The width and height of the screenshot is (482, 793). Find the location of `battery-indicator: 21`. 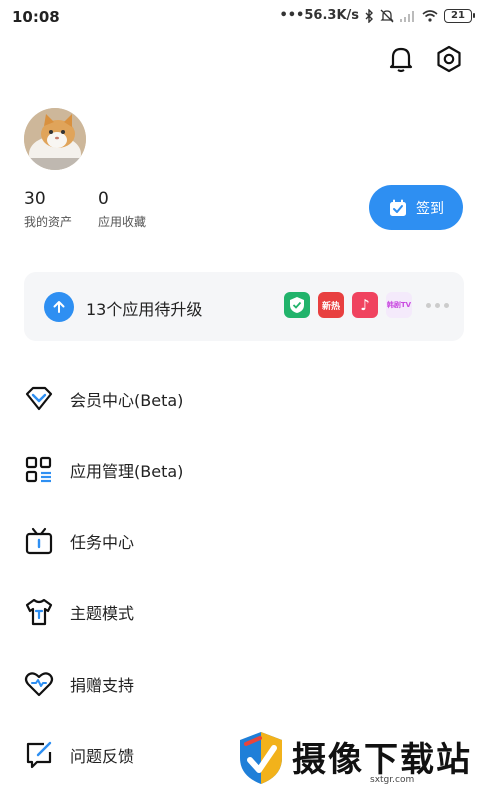

battery-indicator: 21 is located at coordinates (459, 15).